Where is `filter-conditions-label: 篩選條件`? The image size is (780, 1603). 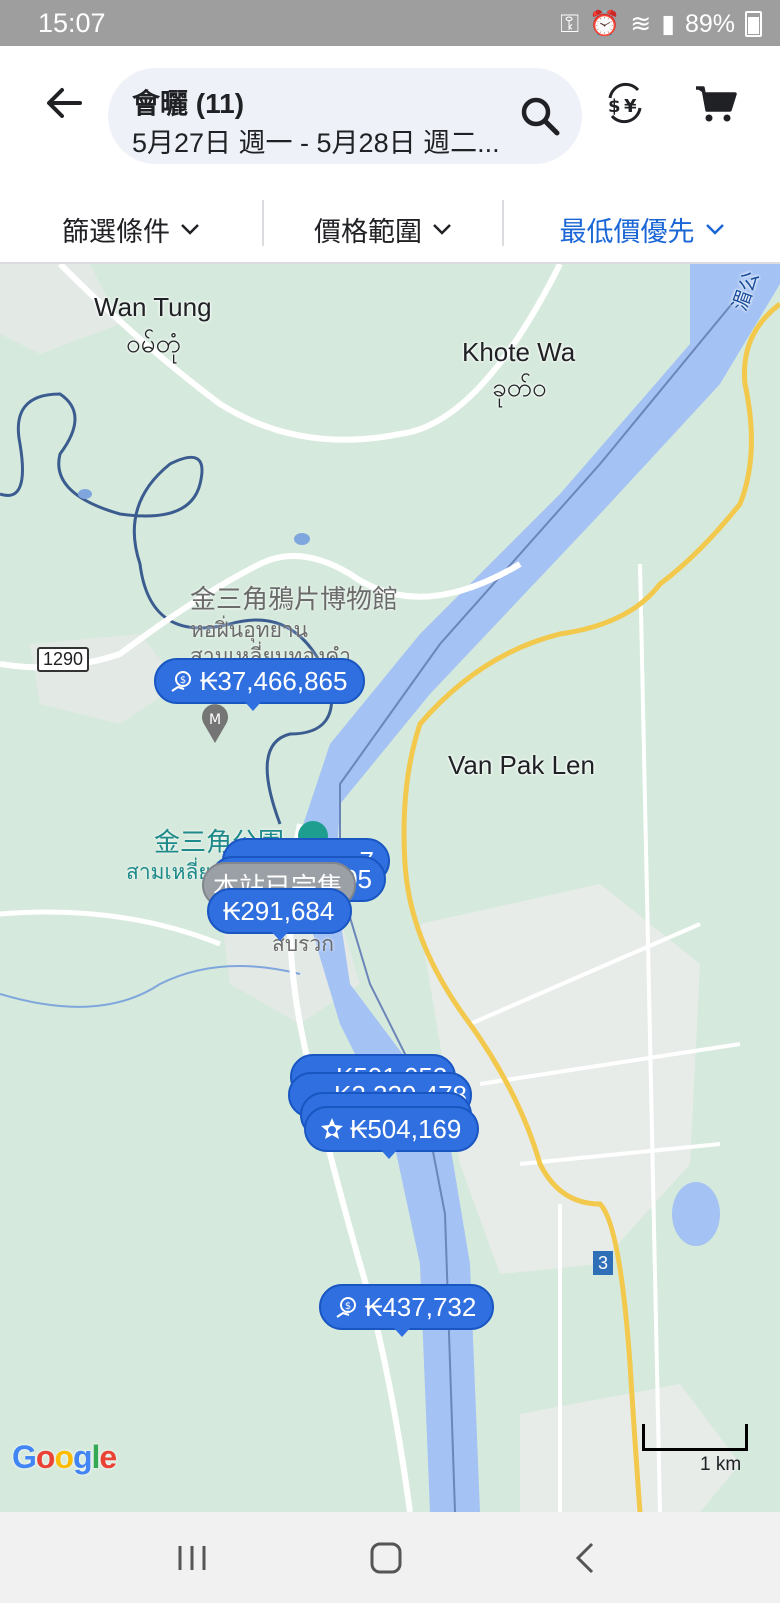 filter-conditions-label: 篩選條件 is located at coordinates (116, 231).